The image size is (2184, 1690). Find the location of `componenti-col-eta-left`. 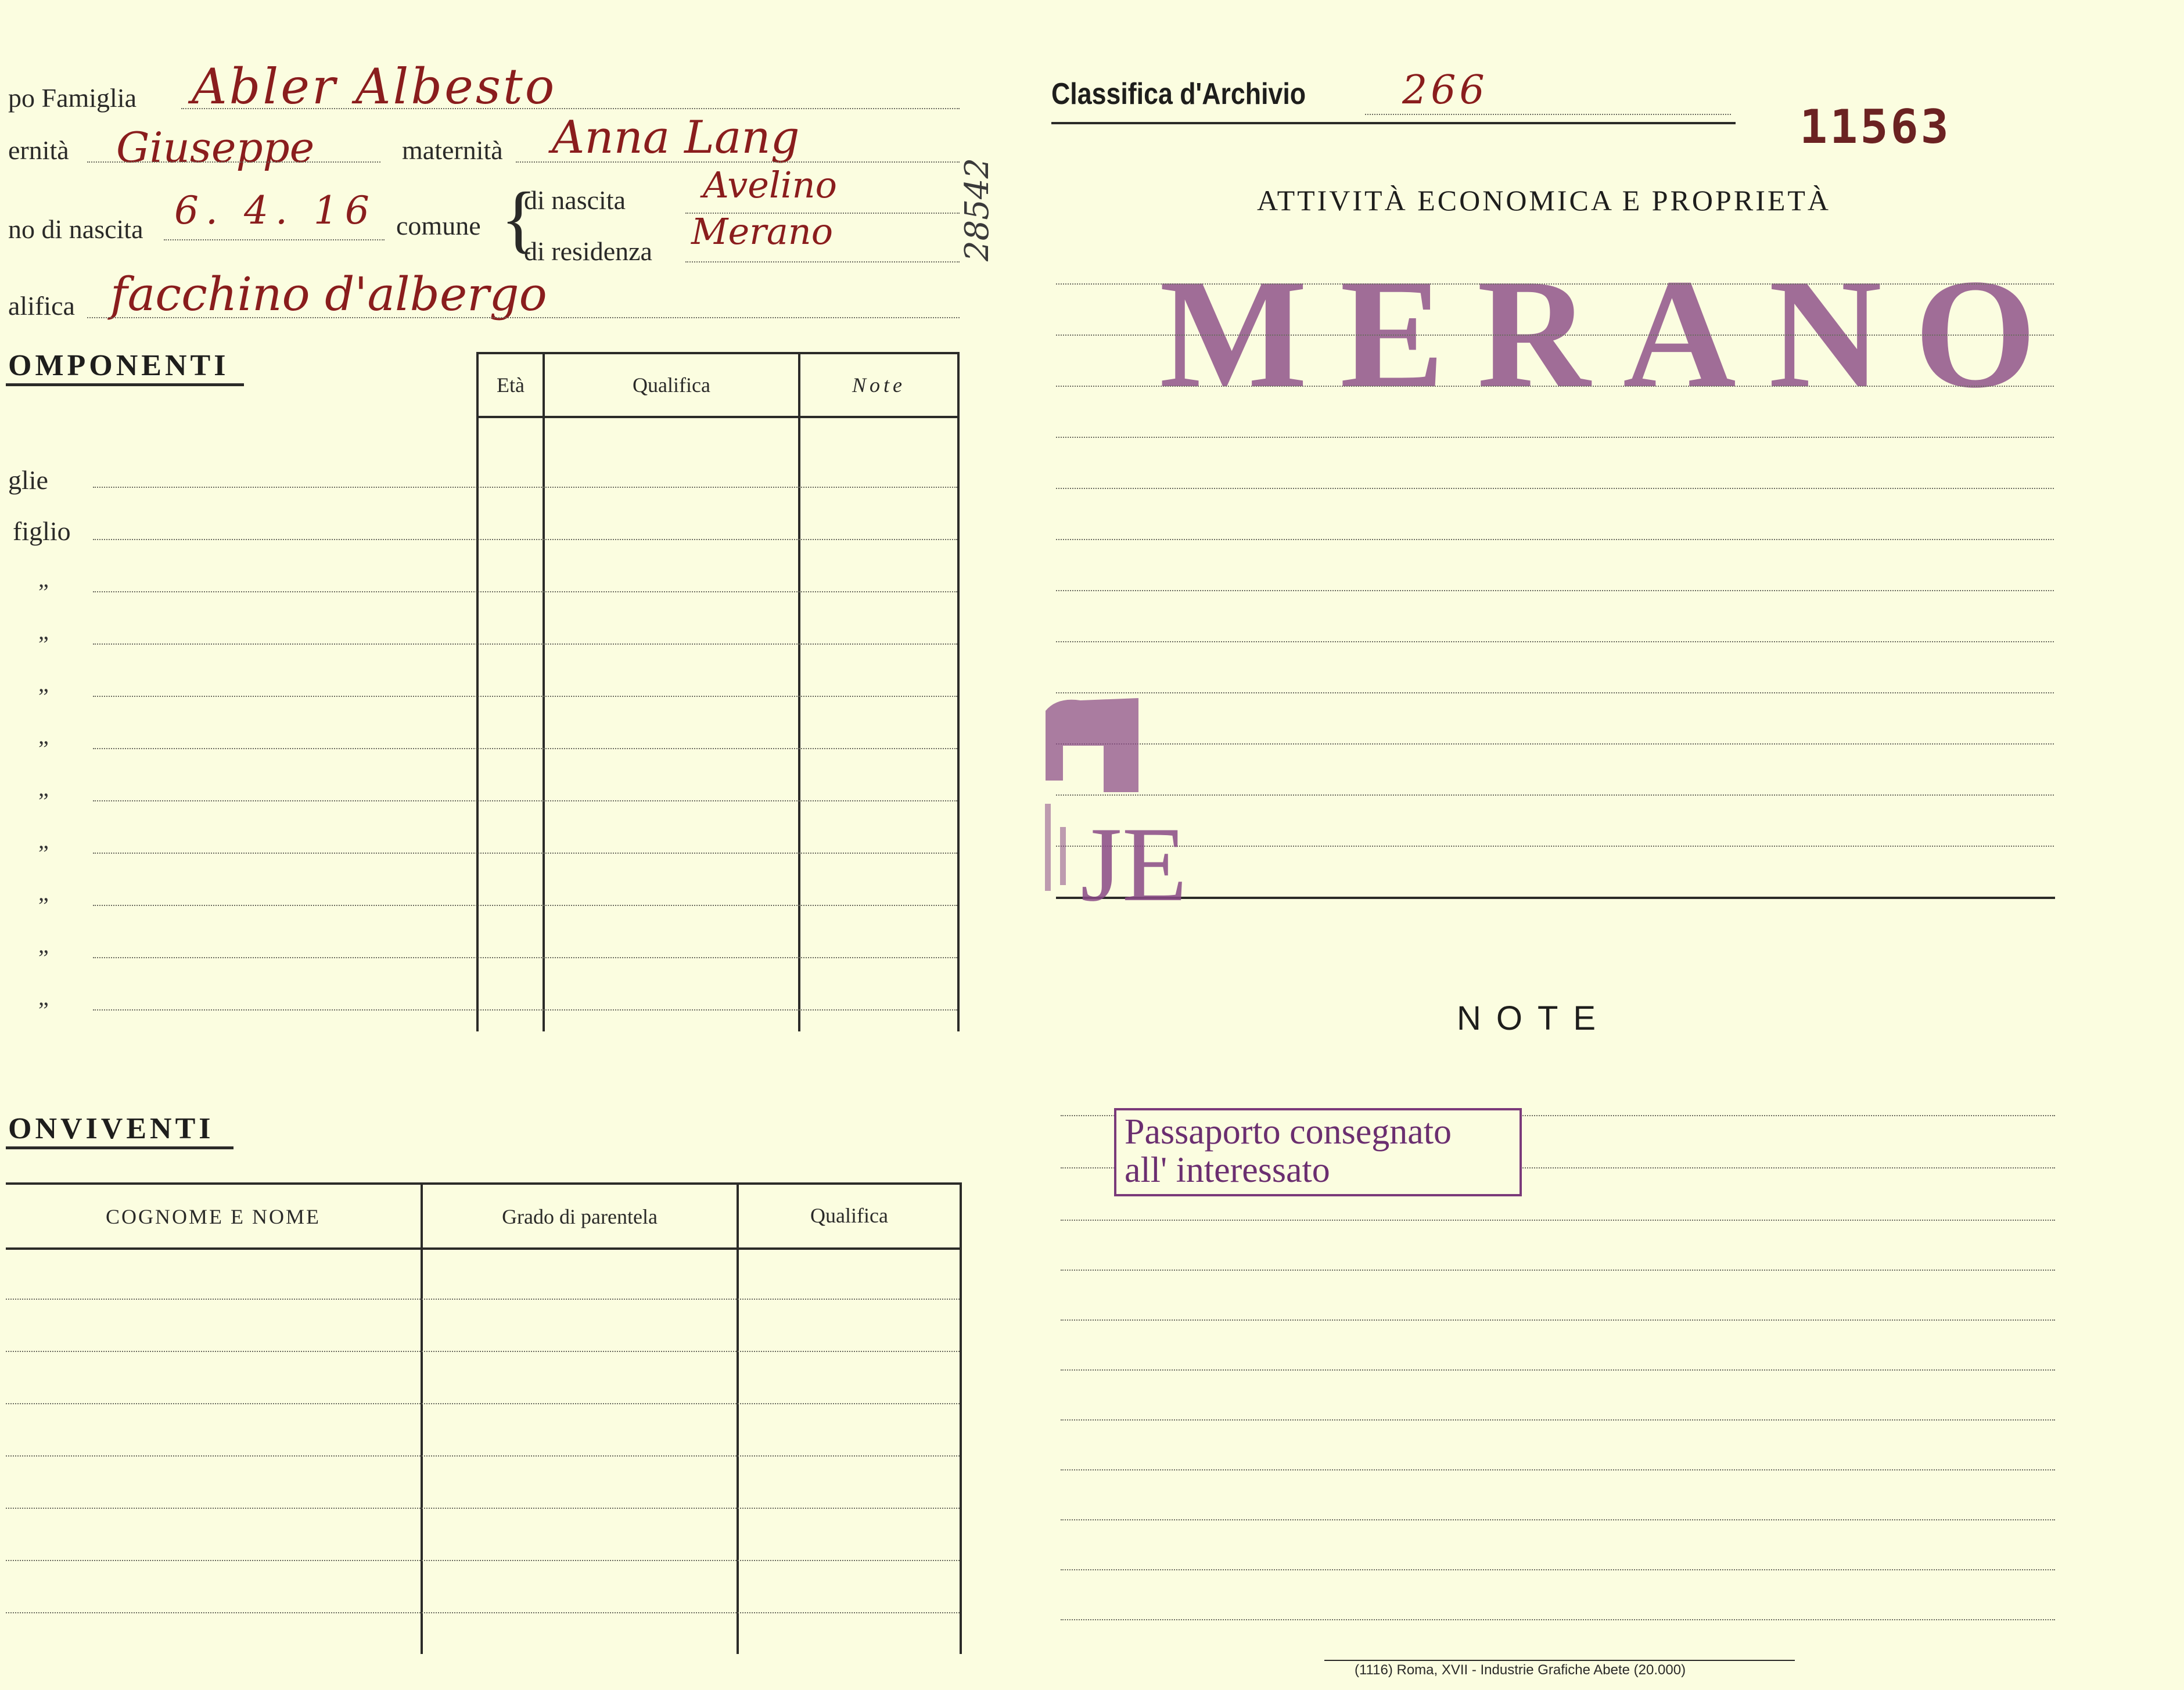

componenti-col-eta-left is located at coordinates (477, 692).